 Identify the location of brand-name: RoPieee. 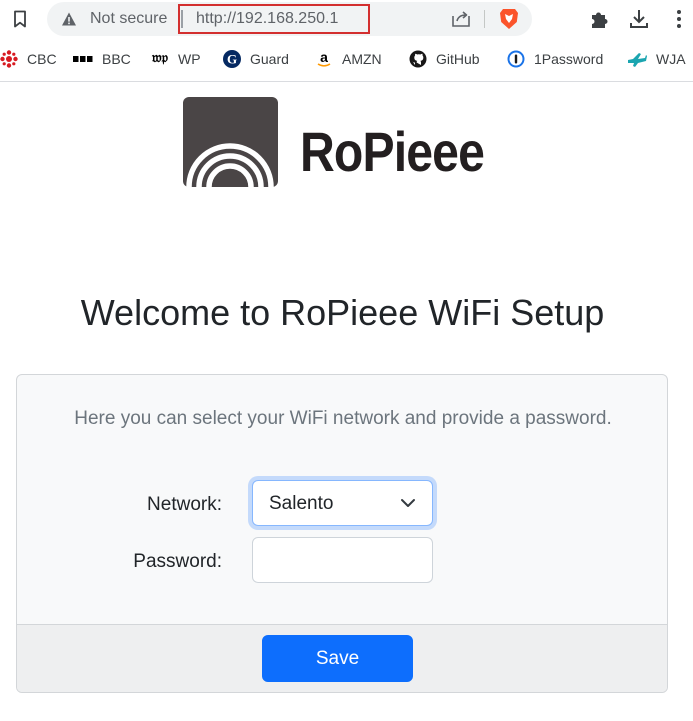
(392, 151).